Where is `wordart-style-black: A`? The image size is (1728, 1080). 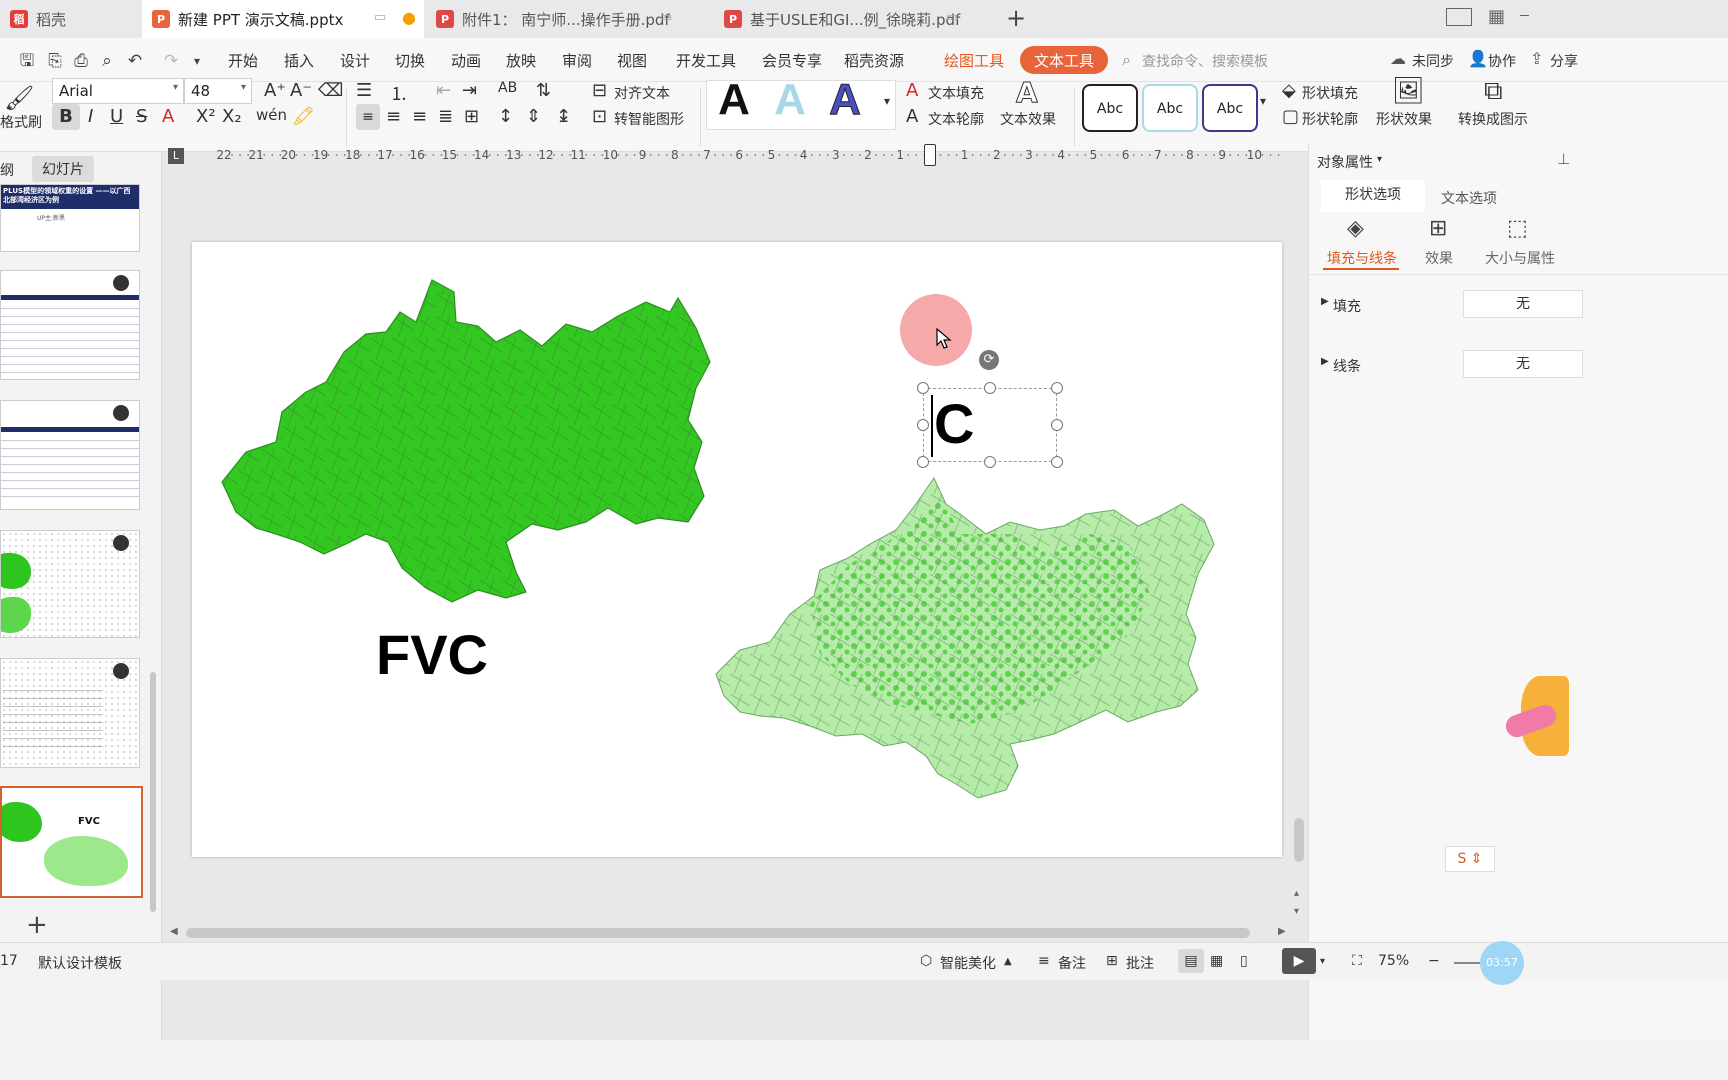 wordart-style-black: A is located at coordinates (734, 100).